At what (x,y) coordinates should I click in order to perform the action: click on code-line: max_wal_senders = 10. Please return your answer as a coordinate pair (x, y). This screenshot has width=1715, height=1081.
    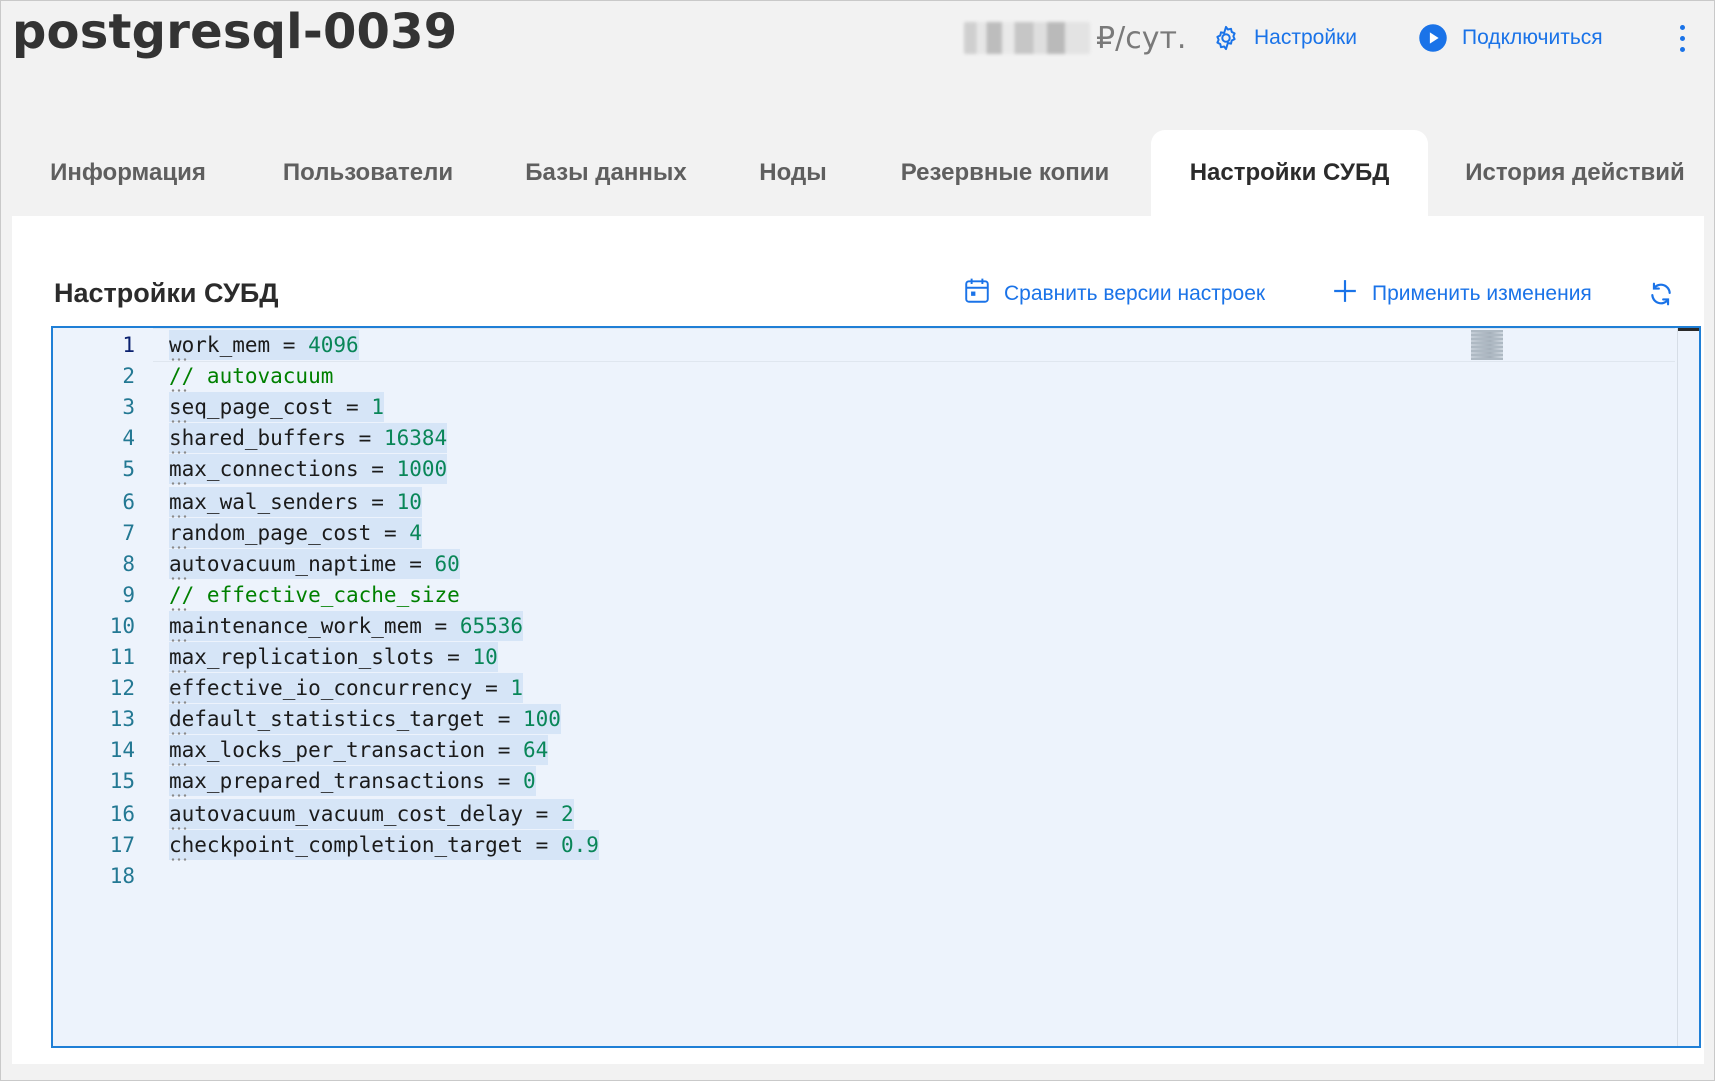
    Looking at the image, I should click on (295, 502).